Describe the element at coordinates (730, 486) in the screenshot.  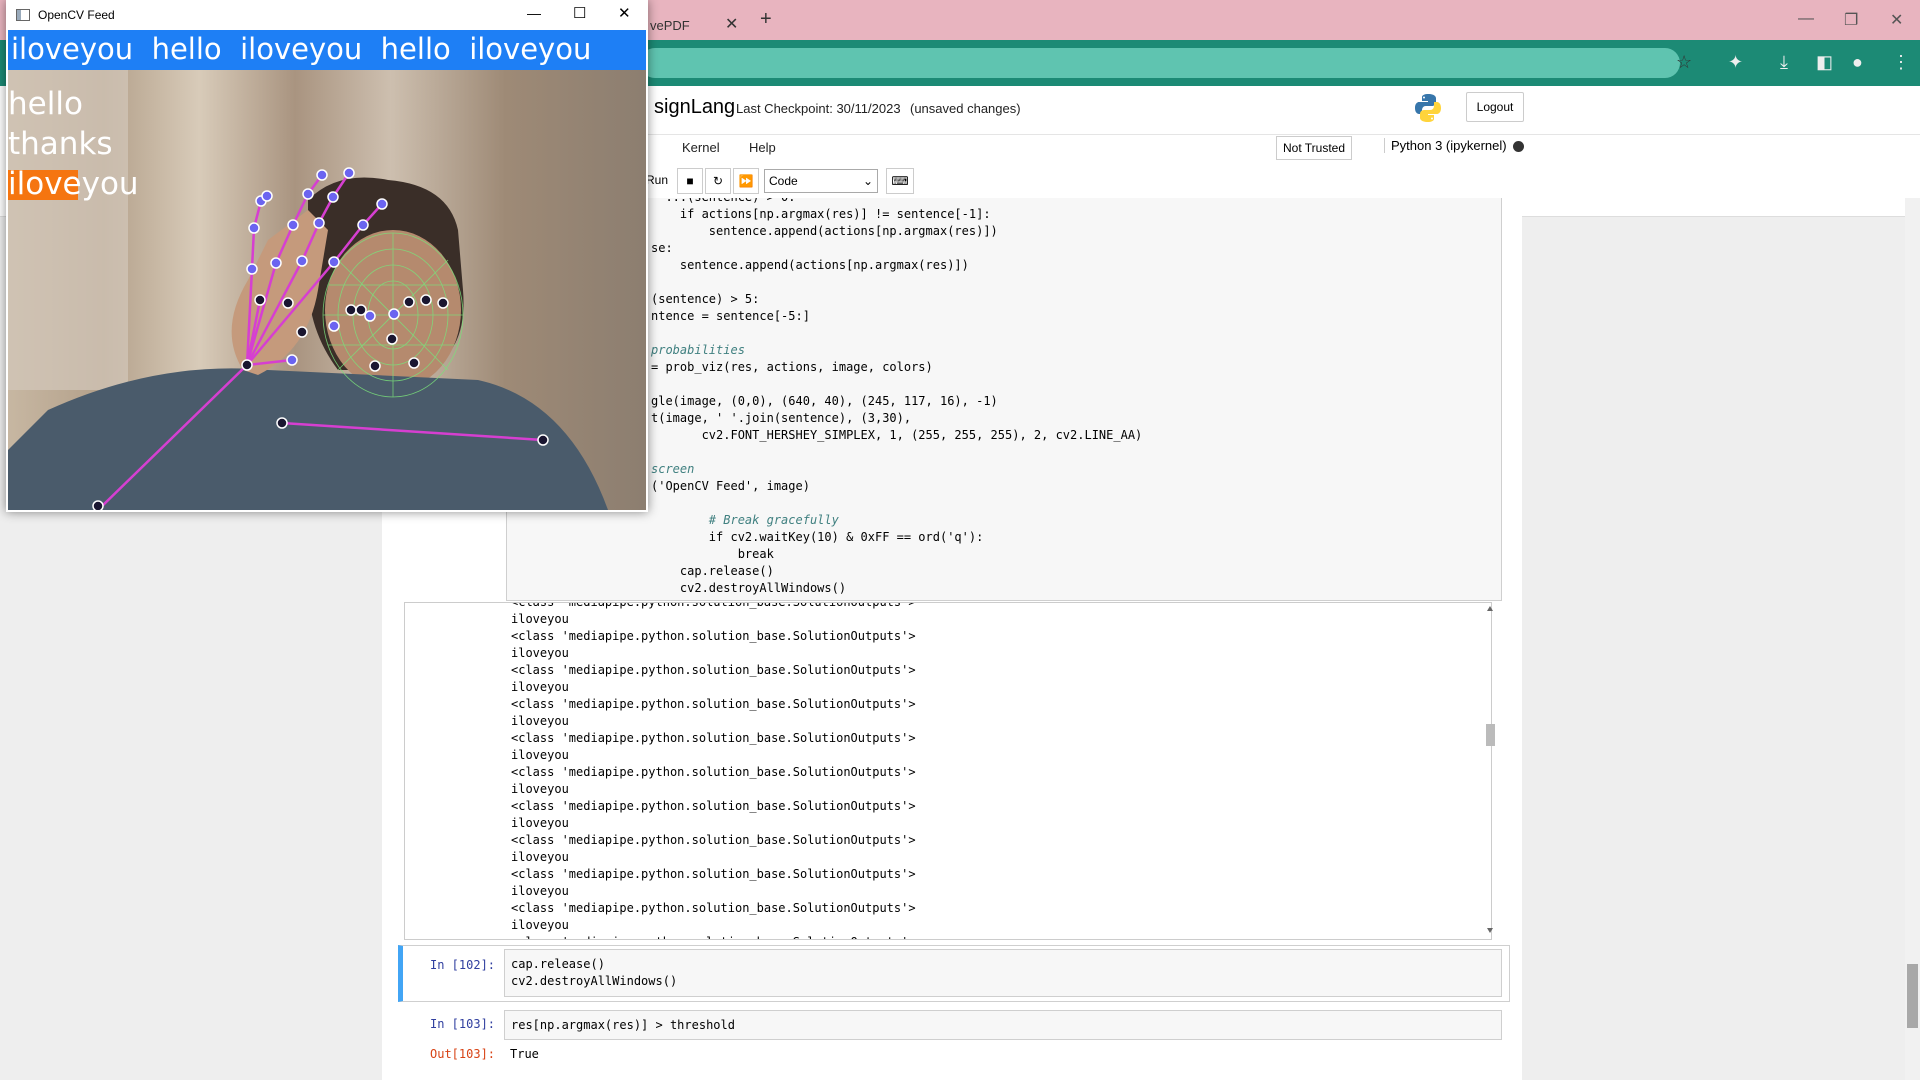
I see `code-line: ('OpenCV Feed', image)` at that location.